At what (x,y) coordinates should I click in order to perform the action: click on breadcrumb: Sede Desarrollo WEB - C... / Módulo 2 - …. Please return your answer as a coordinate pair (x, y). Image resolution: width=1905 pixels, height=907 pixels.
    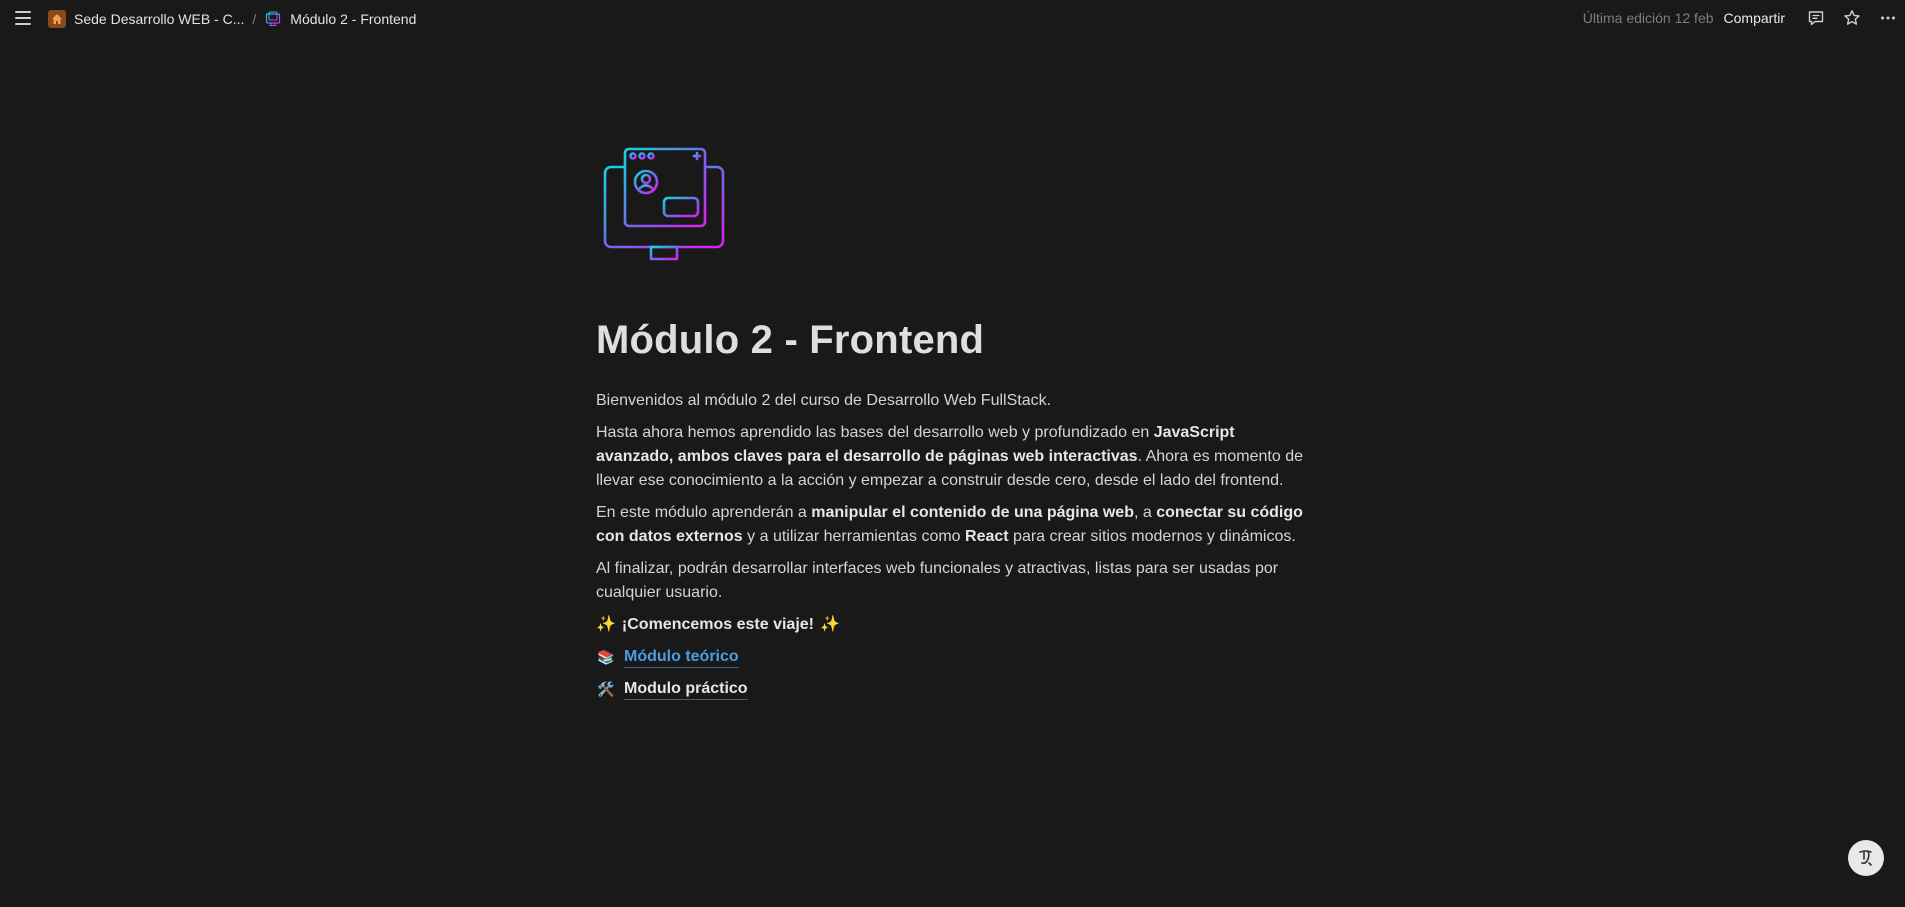
    Looking at the image, I should click on (232, 19).